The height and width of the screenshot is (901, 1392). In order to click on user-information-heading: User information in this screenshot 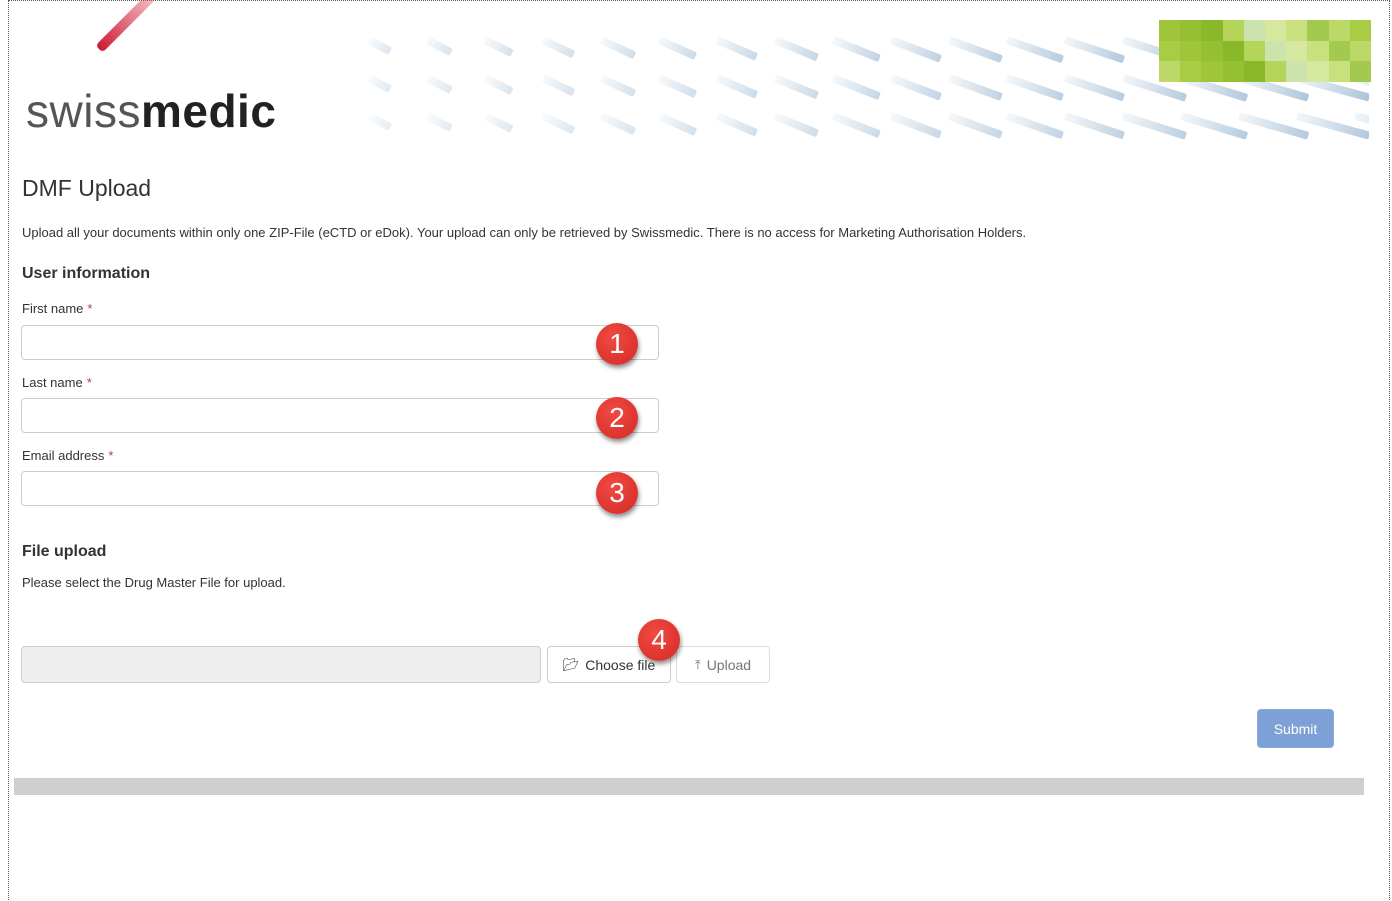, I will do `click(86, 273)`.